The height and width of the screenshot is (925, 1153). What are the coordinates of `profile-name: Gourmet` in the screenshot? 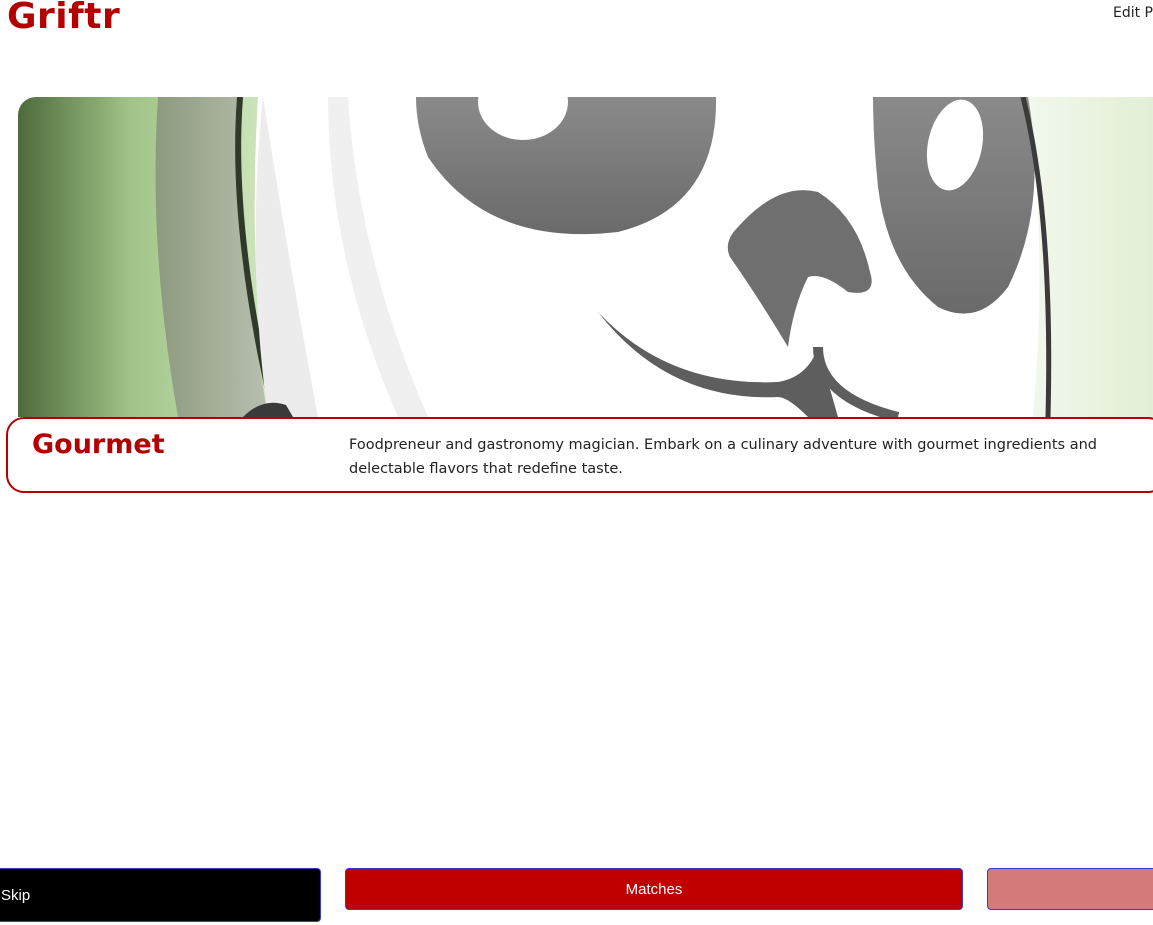 It's located at (98, 444).